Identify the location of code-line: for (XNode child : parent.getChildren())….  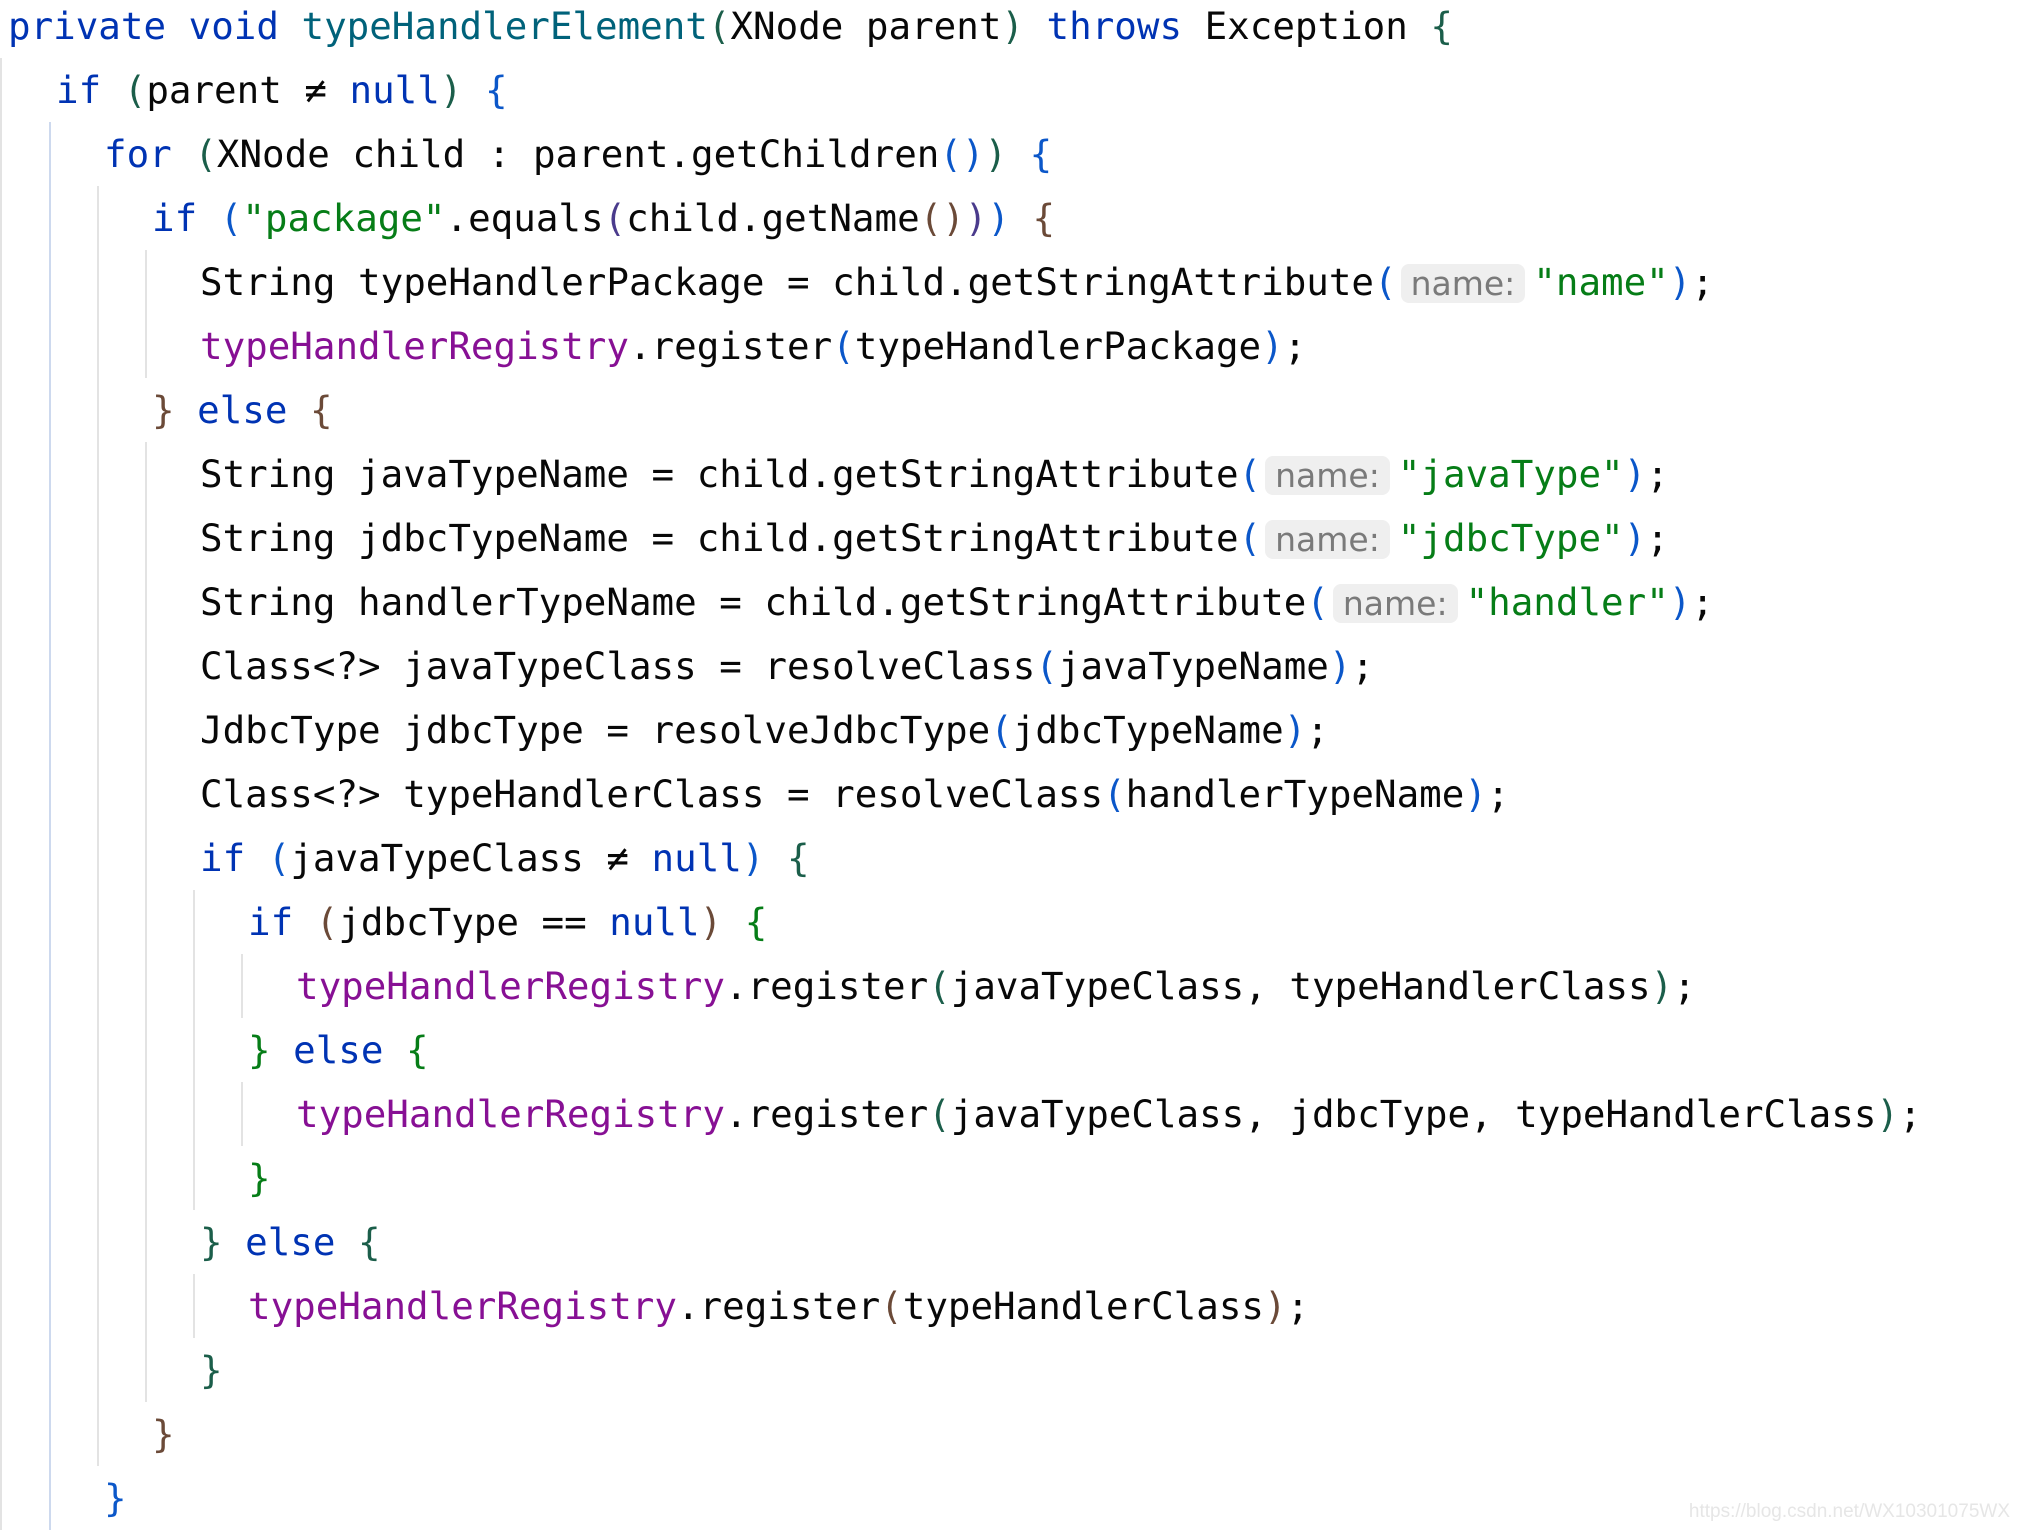
(1009, 154).